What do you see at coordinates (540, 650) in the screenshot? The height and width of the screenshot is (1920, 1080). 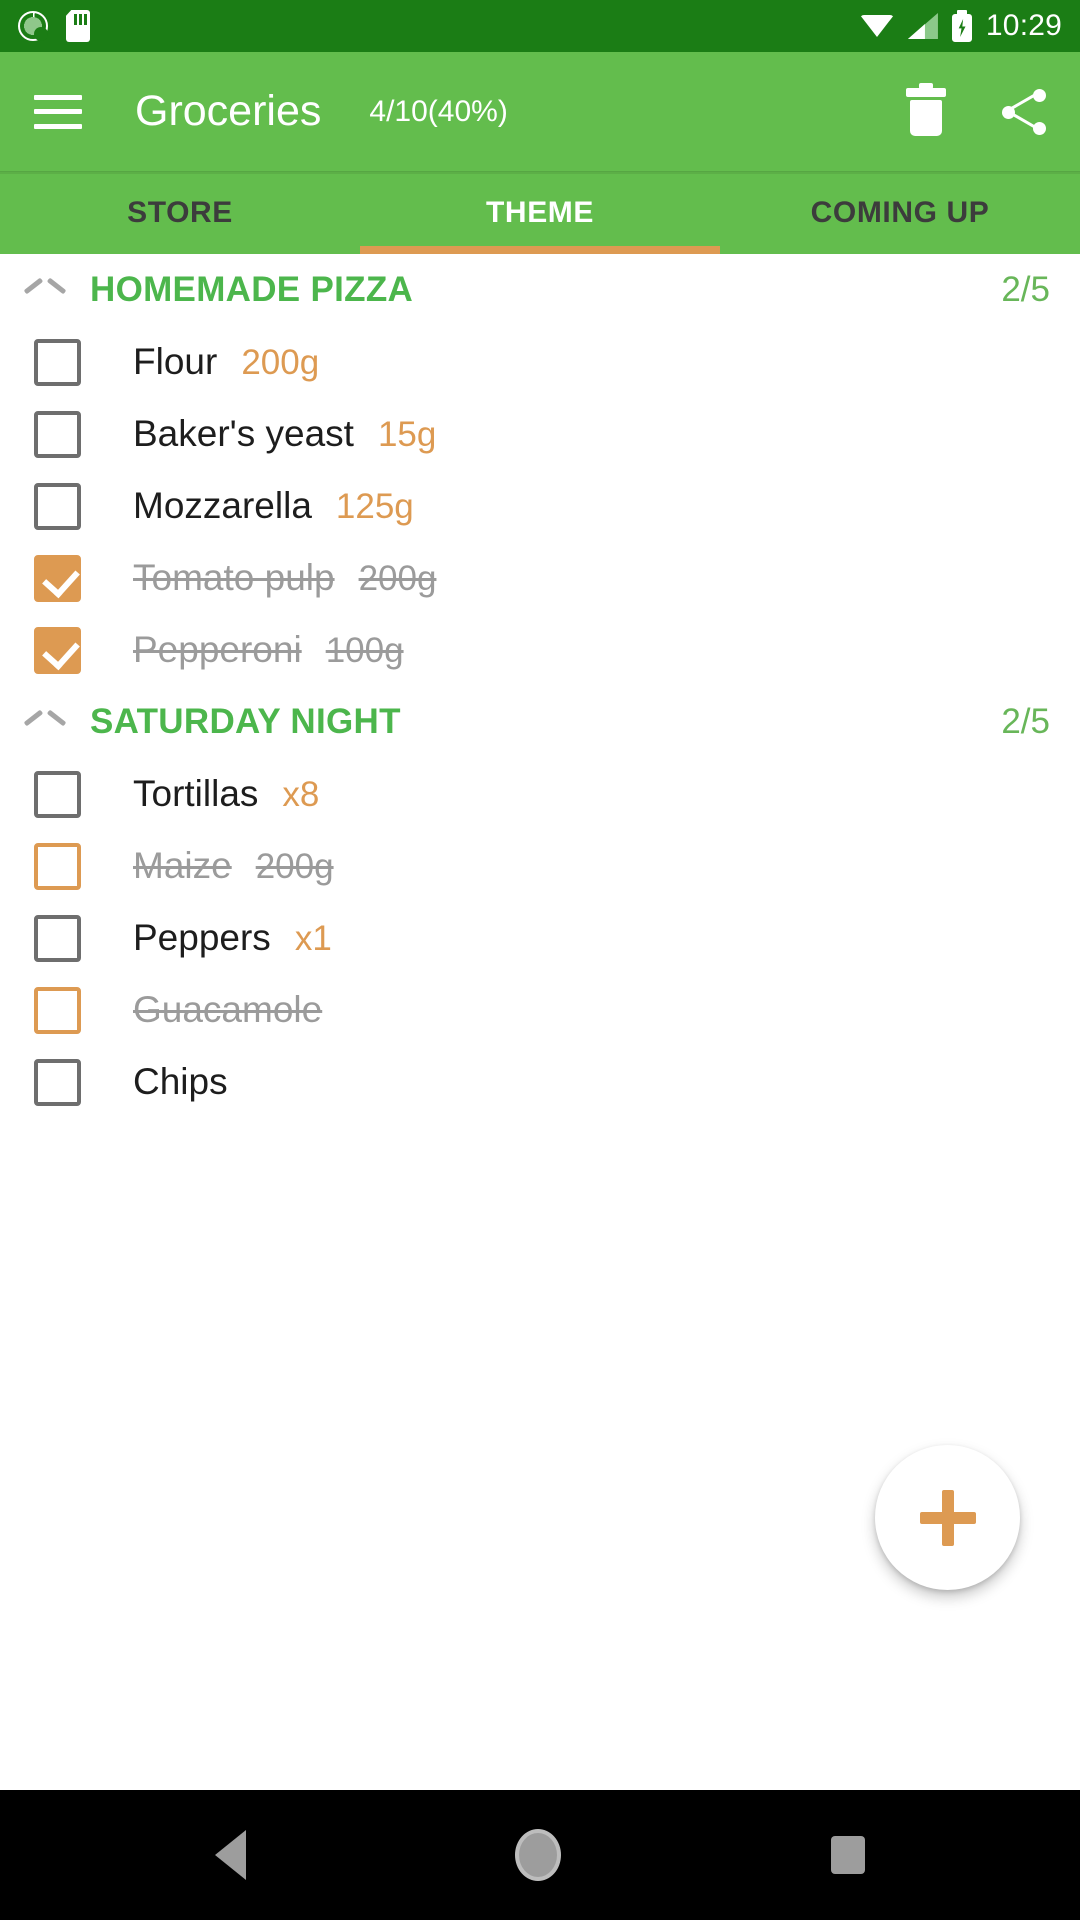 I see `list-item: Pepperoni 100g` at bounding box center [540, 650].